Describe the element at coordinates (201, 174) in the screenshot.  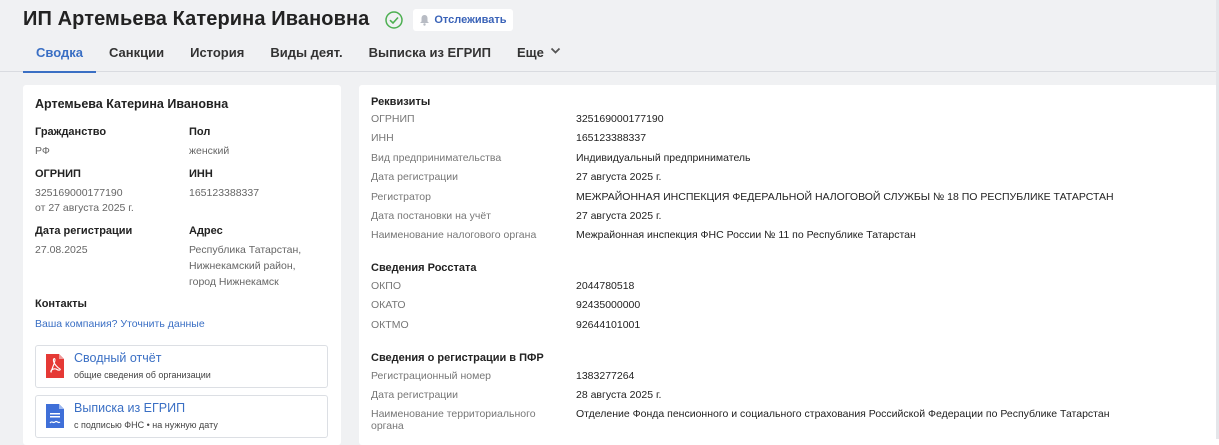
I see `inn-label: ИНН` at that location.